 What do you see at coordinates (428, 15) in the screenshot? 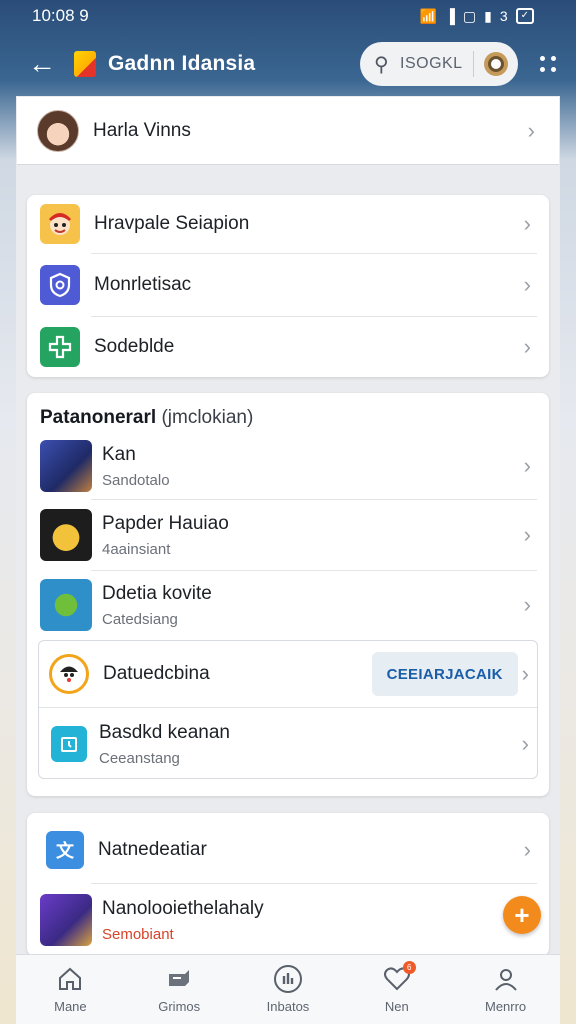
I see `wifi-icon: 📶` at bounding box center [428, 15].